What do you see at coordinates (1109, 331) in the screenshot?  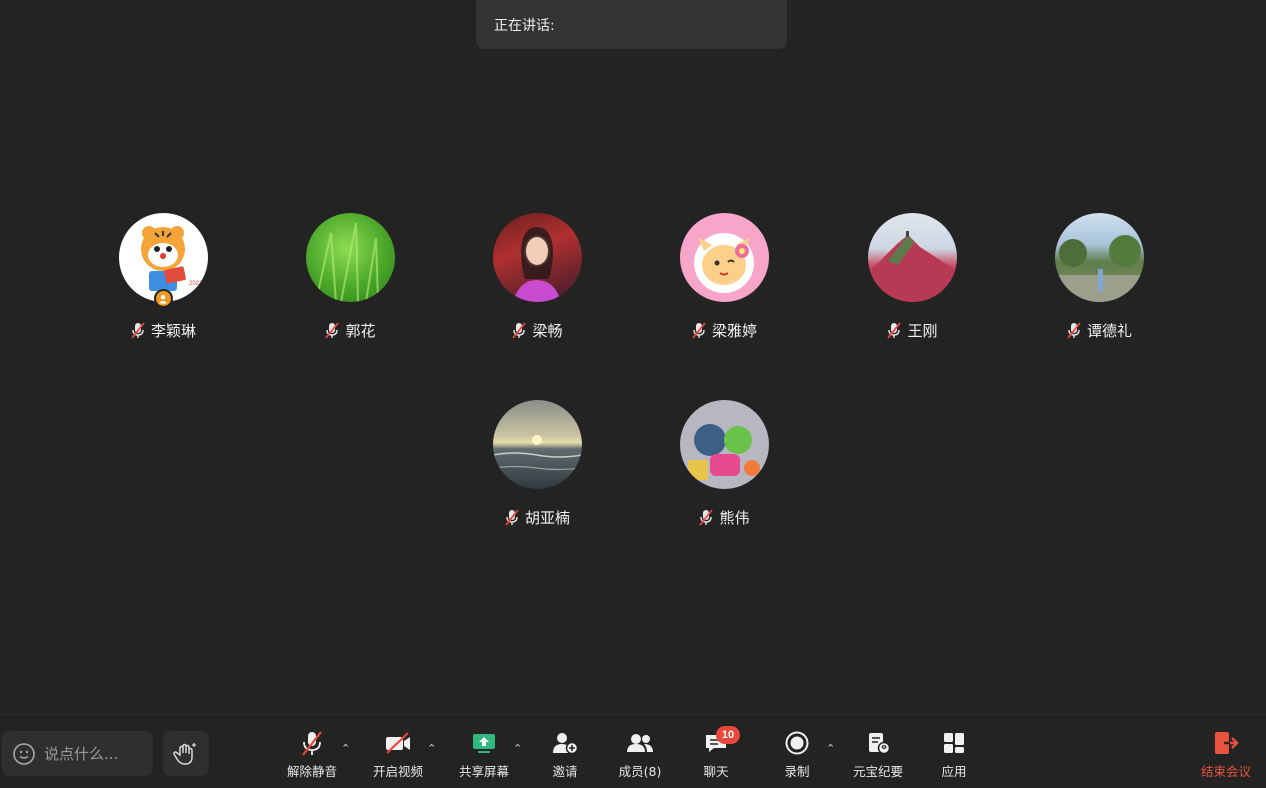 I see `participant-name: 谭德礼` at bounding box center [1109, 331].